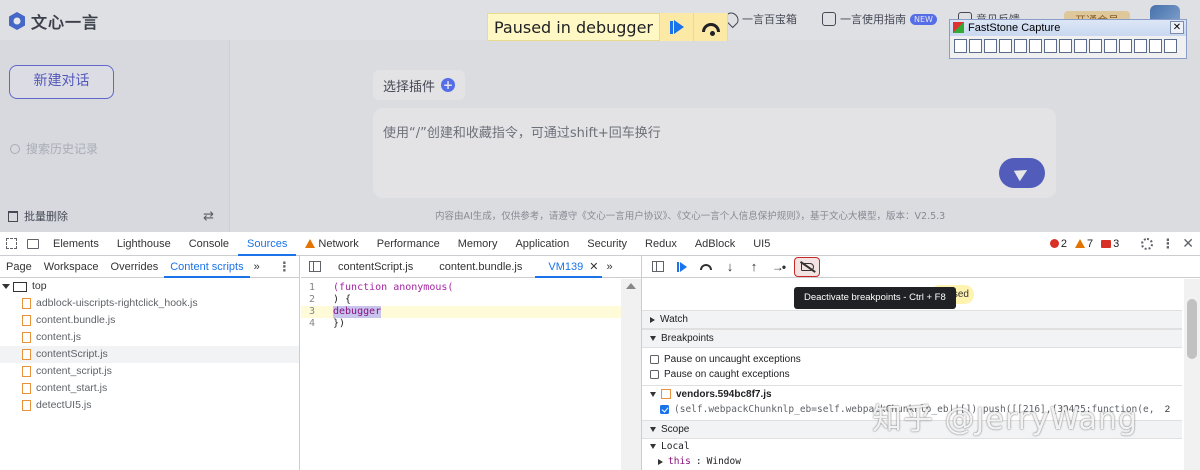 This screenshot has width=1200, height=470. I want to click on navigator-menu-icon: ⋮, so click(284, 267).